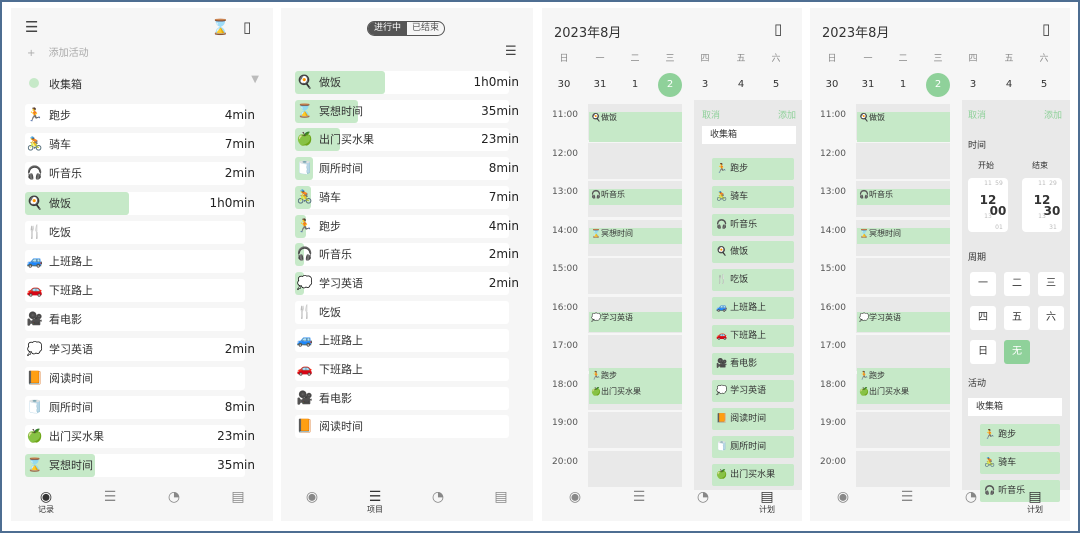  Describe the element at coordinates (983, 352) in the screenshot. I see `week-button: 日` at that location.